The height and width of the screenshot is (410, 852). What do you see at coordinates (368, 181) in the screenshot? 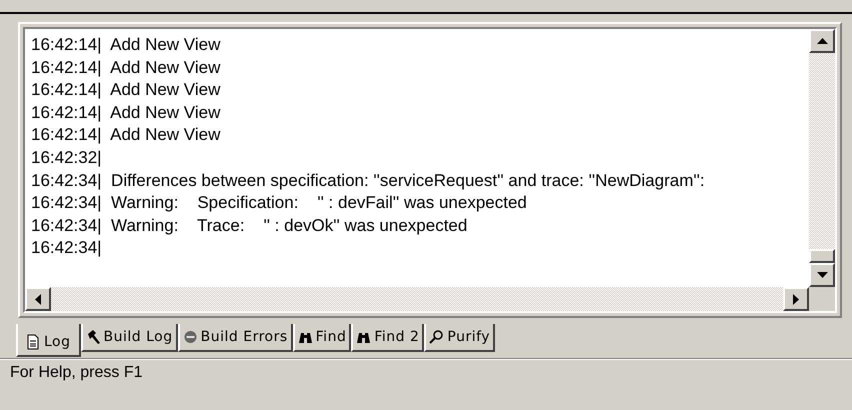
I see `log-line: 16:42:34| Differences between specification: ''serviceRequest'' and trace: ''NewDiagram'':` at bounding box center [368, 181].